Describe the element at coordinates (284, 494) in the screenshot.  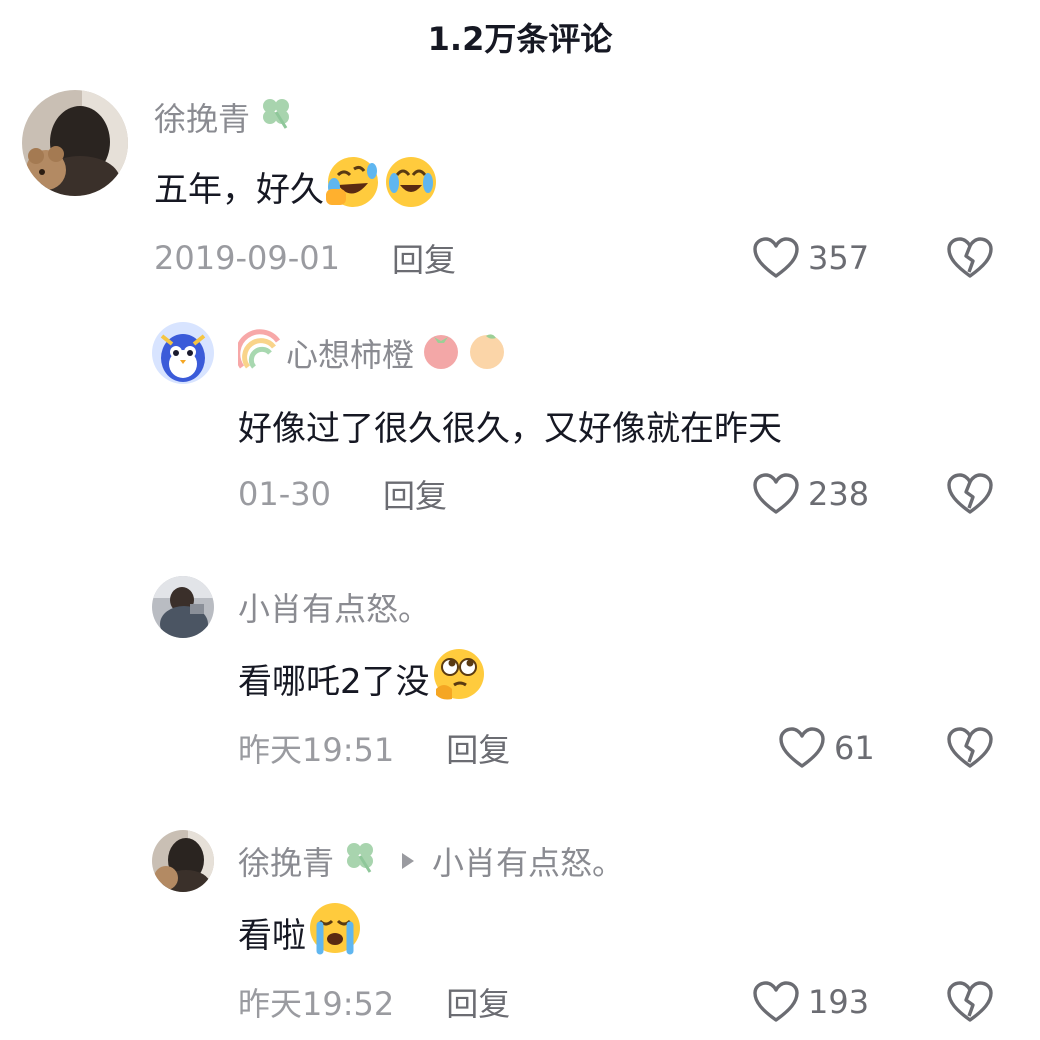
I see `comment-date: 01-30` at that location.